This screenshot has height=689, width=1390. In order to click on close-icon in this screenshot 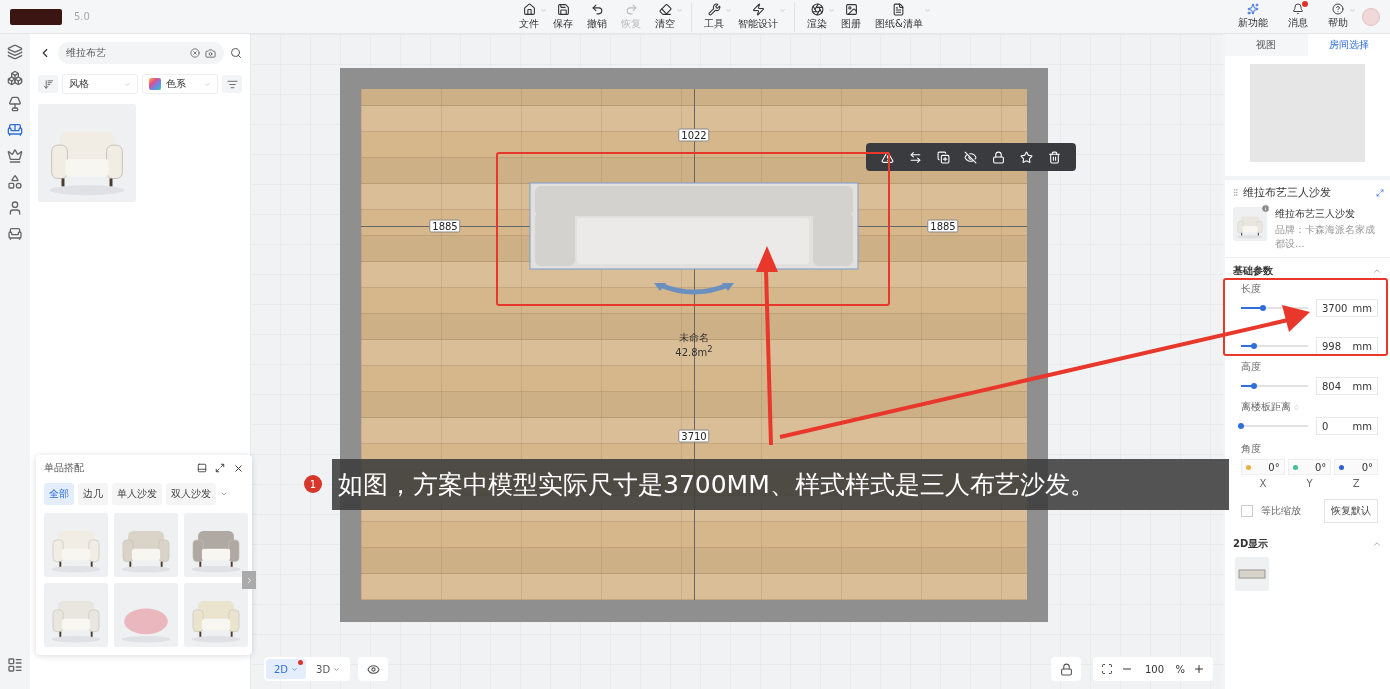, I will do `click(238, 468)`.